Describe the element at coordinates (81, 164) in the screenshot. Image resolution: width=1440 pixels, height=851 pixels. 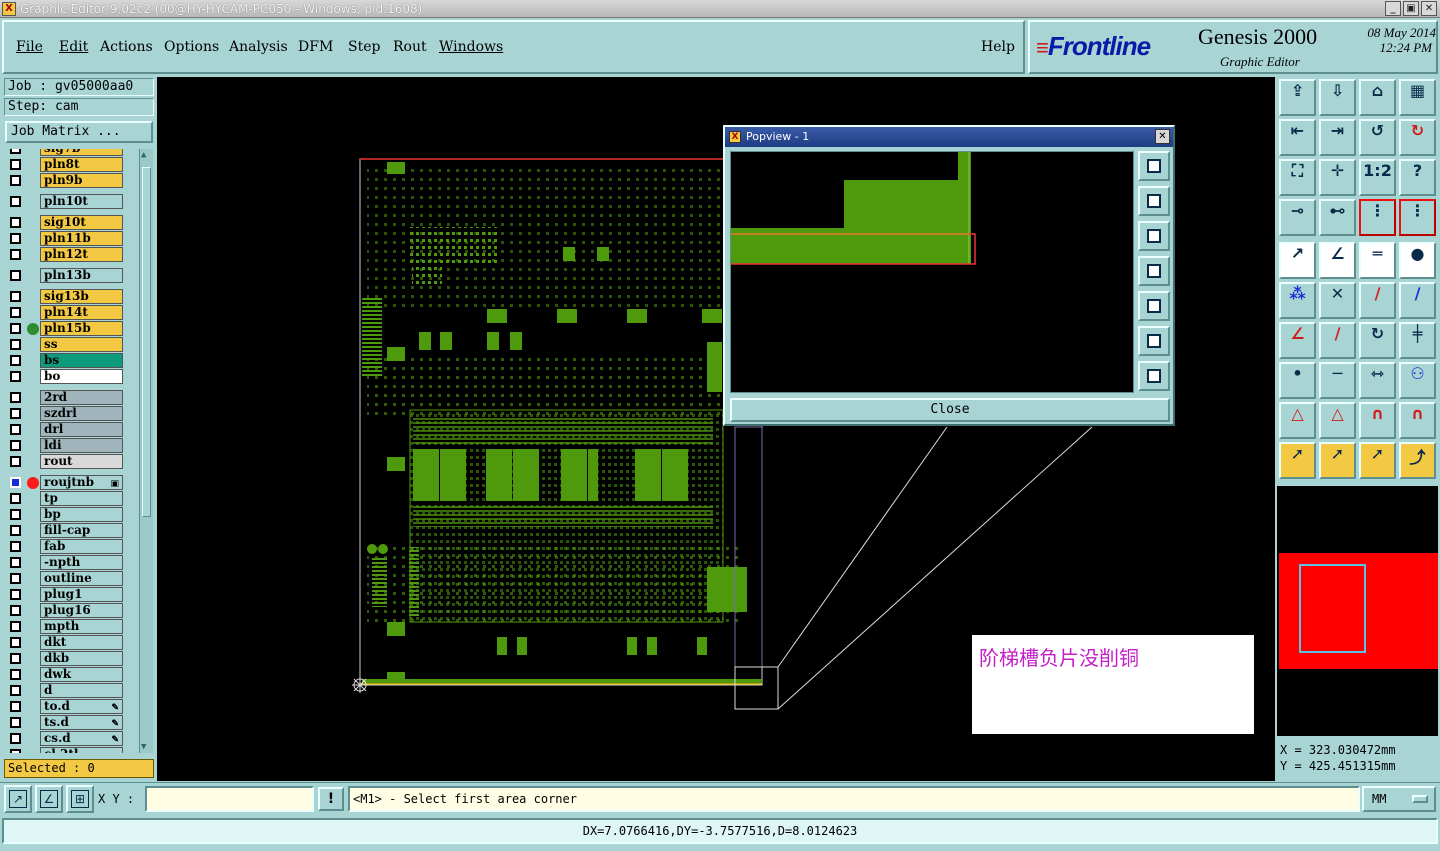
I see `layer-name: pln8t` at that location.